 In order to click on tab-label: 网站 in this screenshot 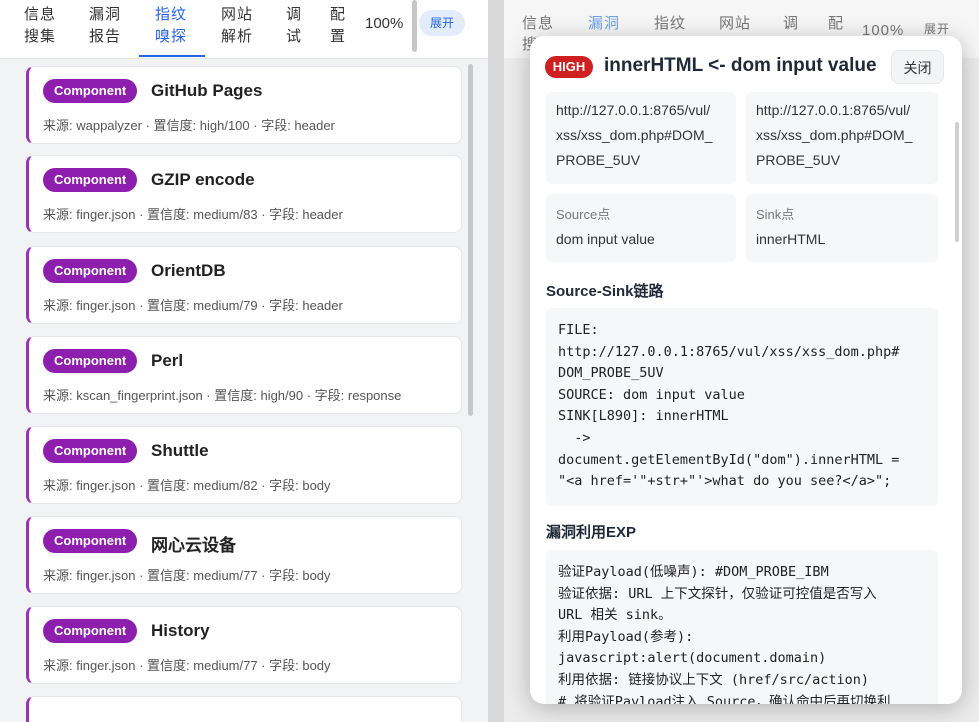, I will do `click(237, 14)`.